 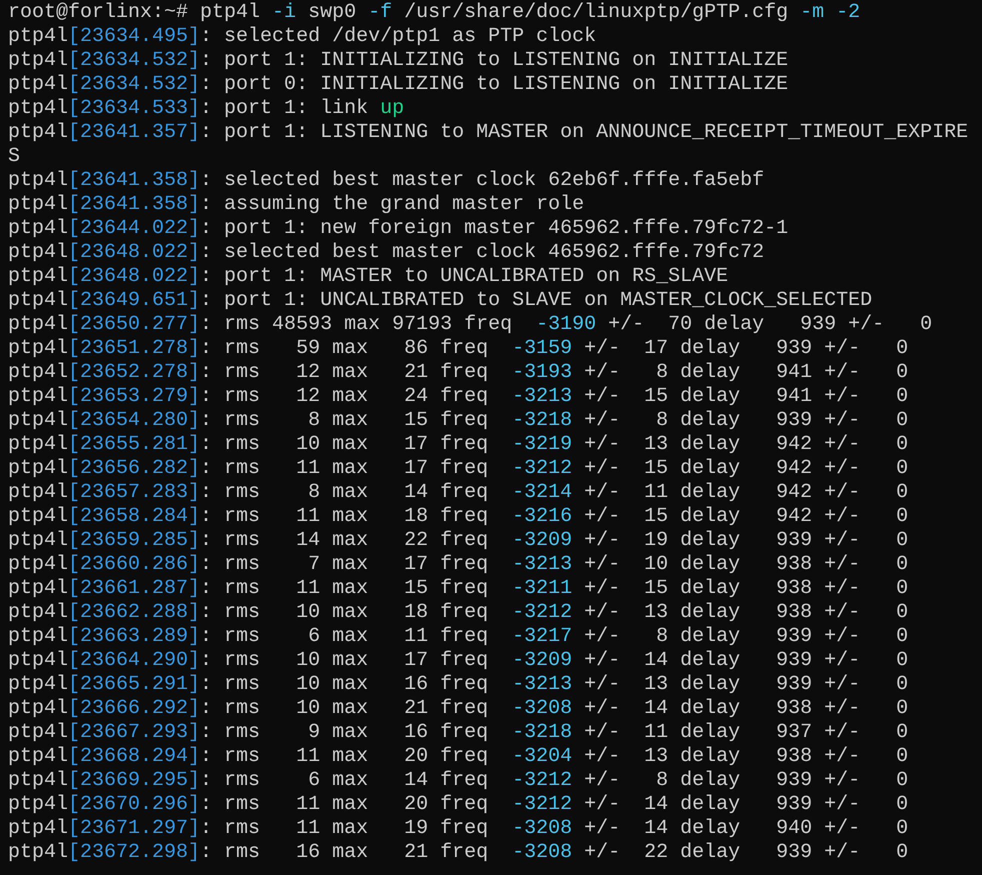 What do you see at coordinates (458, 781) in the screenshot?
I see `terminal-line: ptp4l[23669.295]: rms 6 max 14 freq -3212 +/- 8 delay 939 +/- 0` at bounding box center [458, 781].